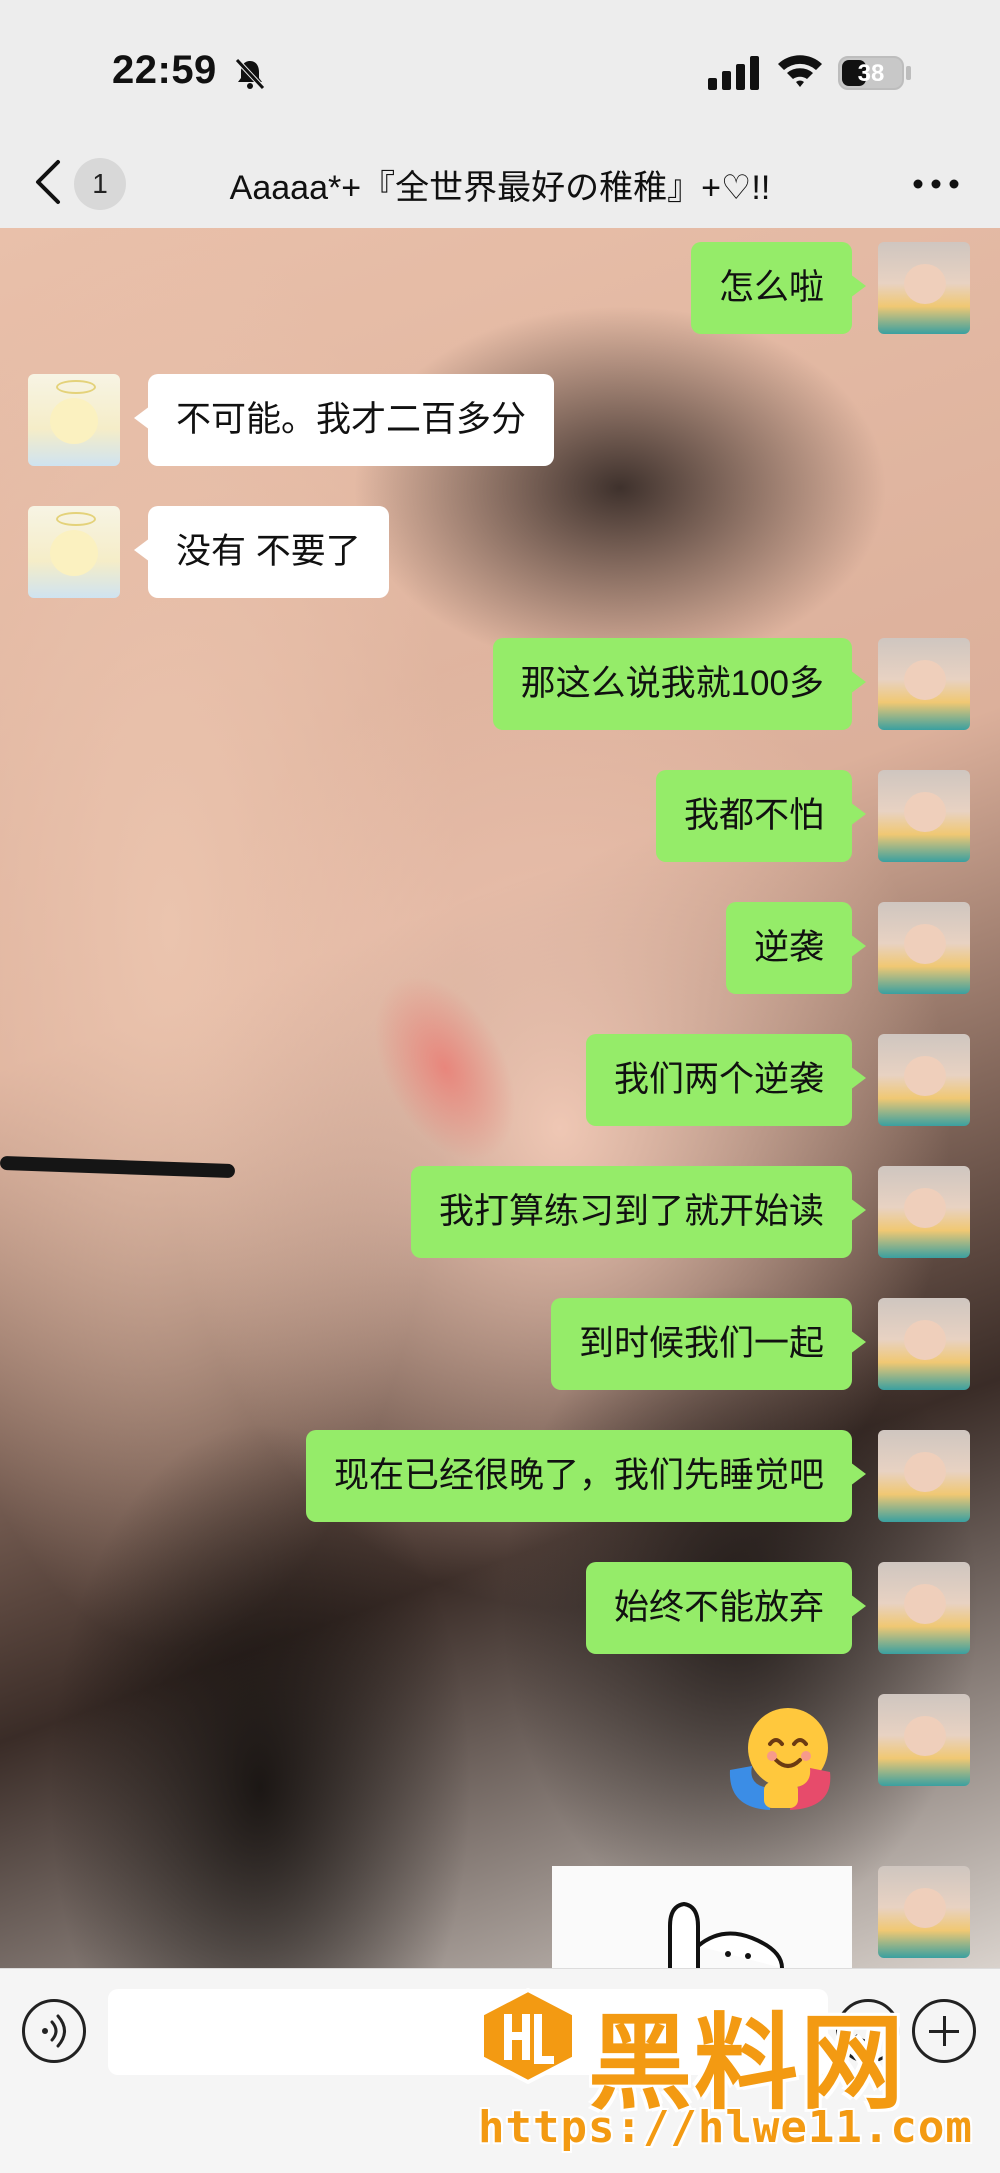 The image size is (1000, 2173). I want to click on cellular-signal-icon, so click(733, 73).